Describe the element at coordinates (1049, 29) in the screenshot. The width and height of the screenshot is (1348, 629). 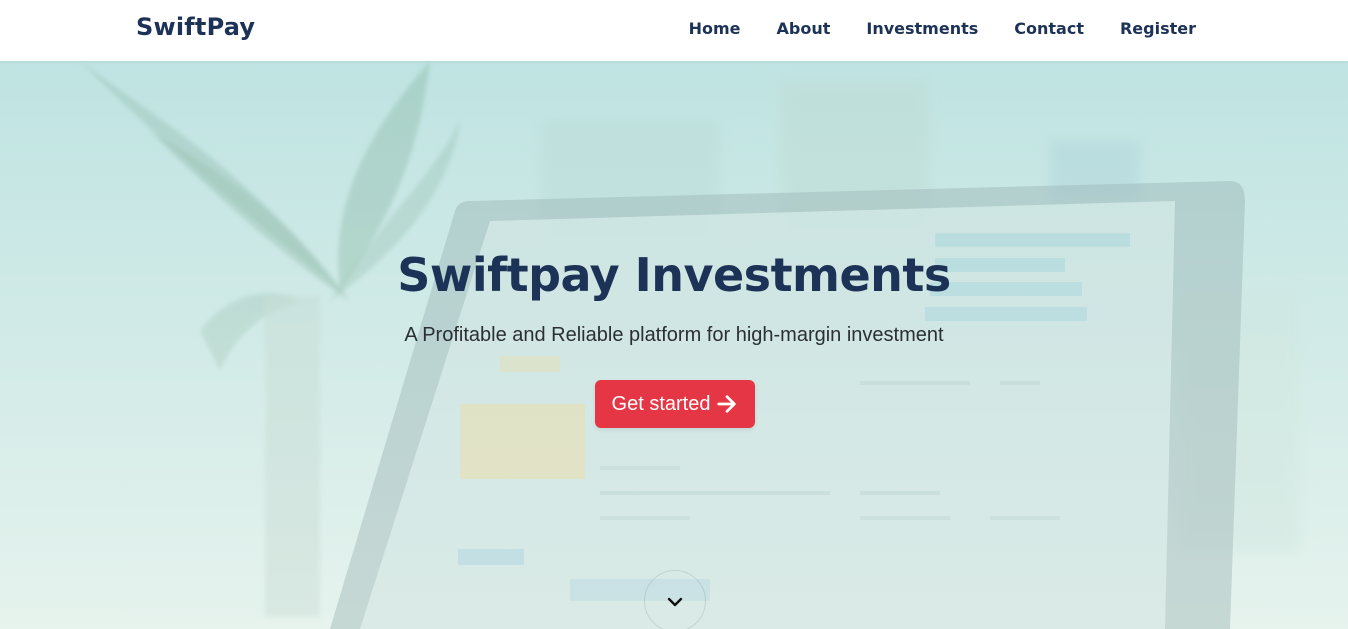
I see `nav-link-contact: Contact` at that location.